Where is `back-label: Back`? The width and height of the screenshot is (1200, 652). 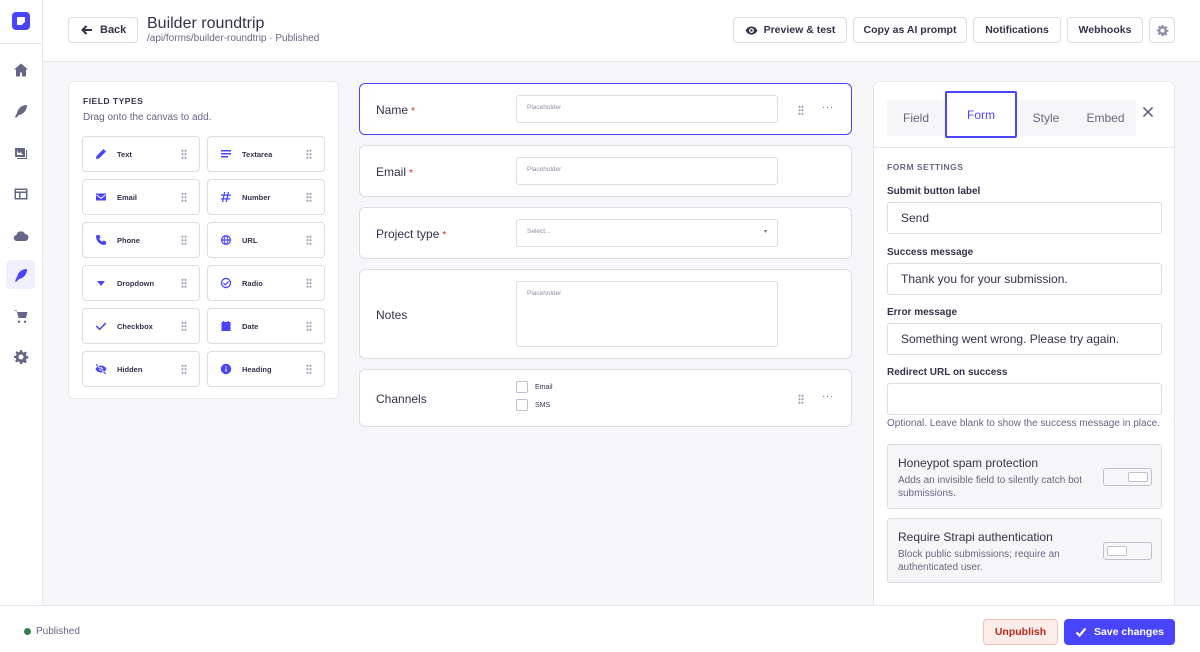
back-label: Back is located at coordinates (113, 30).